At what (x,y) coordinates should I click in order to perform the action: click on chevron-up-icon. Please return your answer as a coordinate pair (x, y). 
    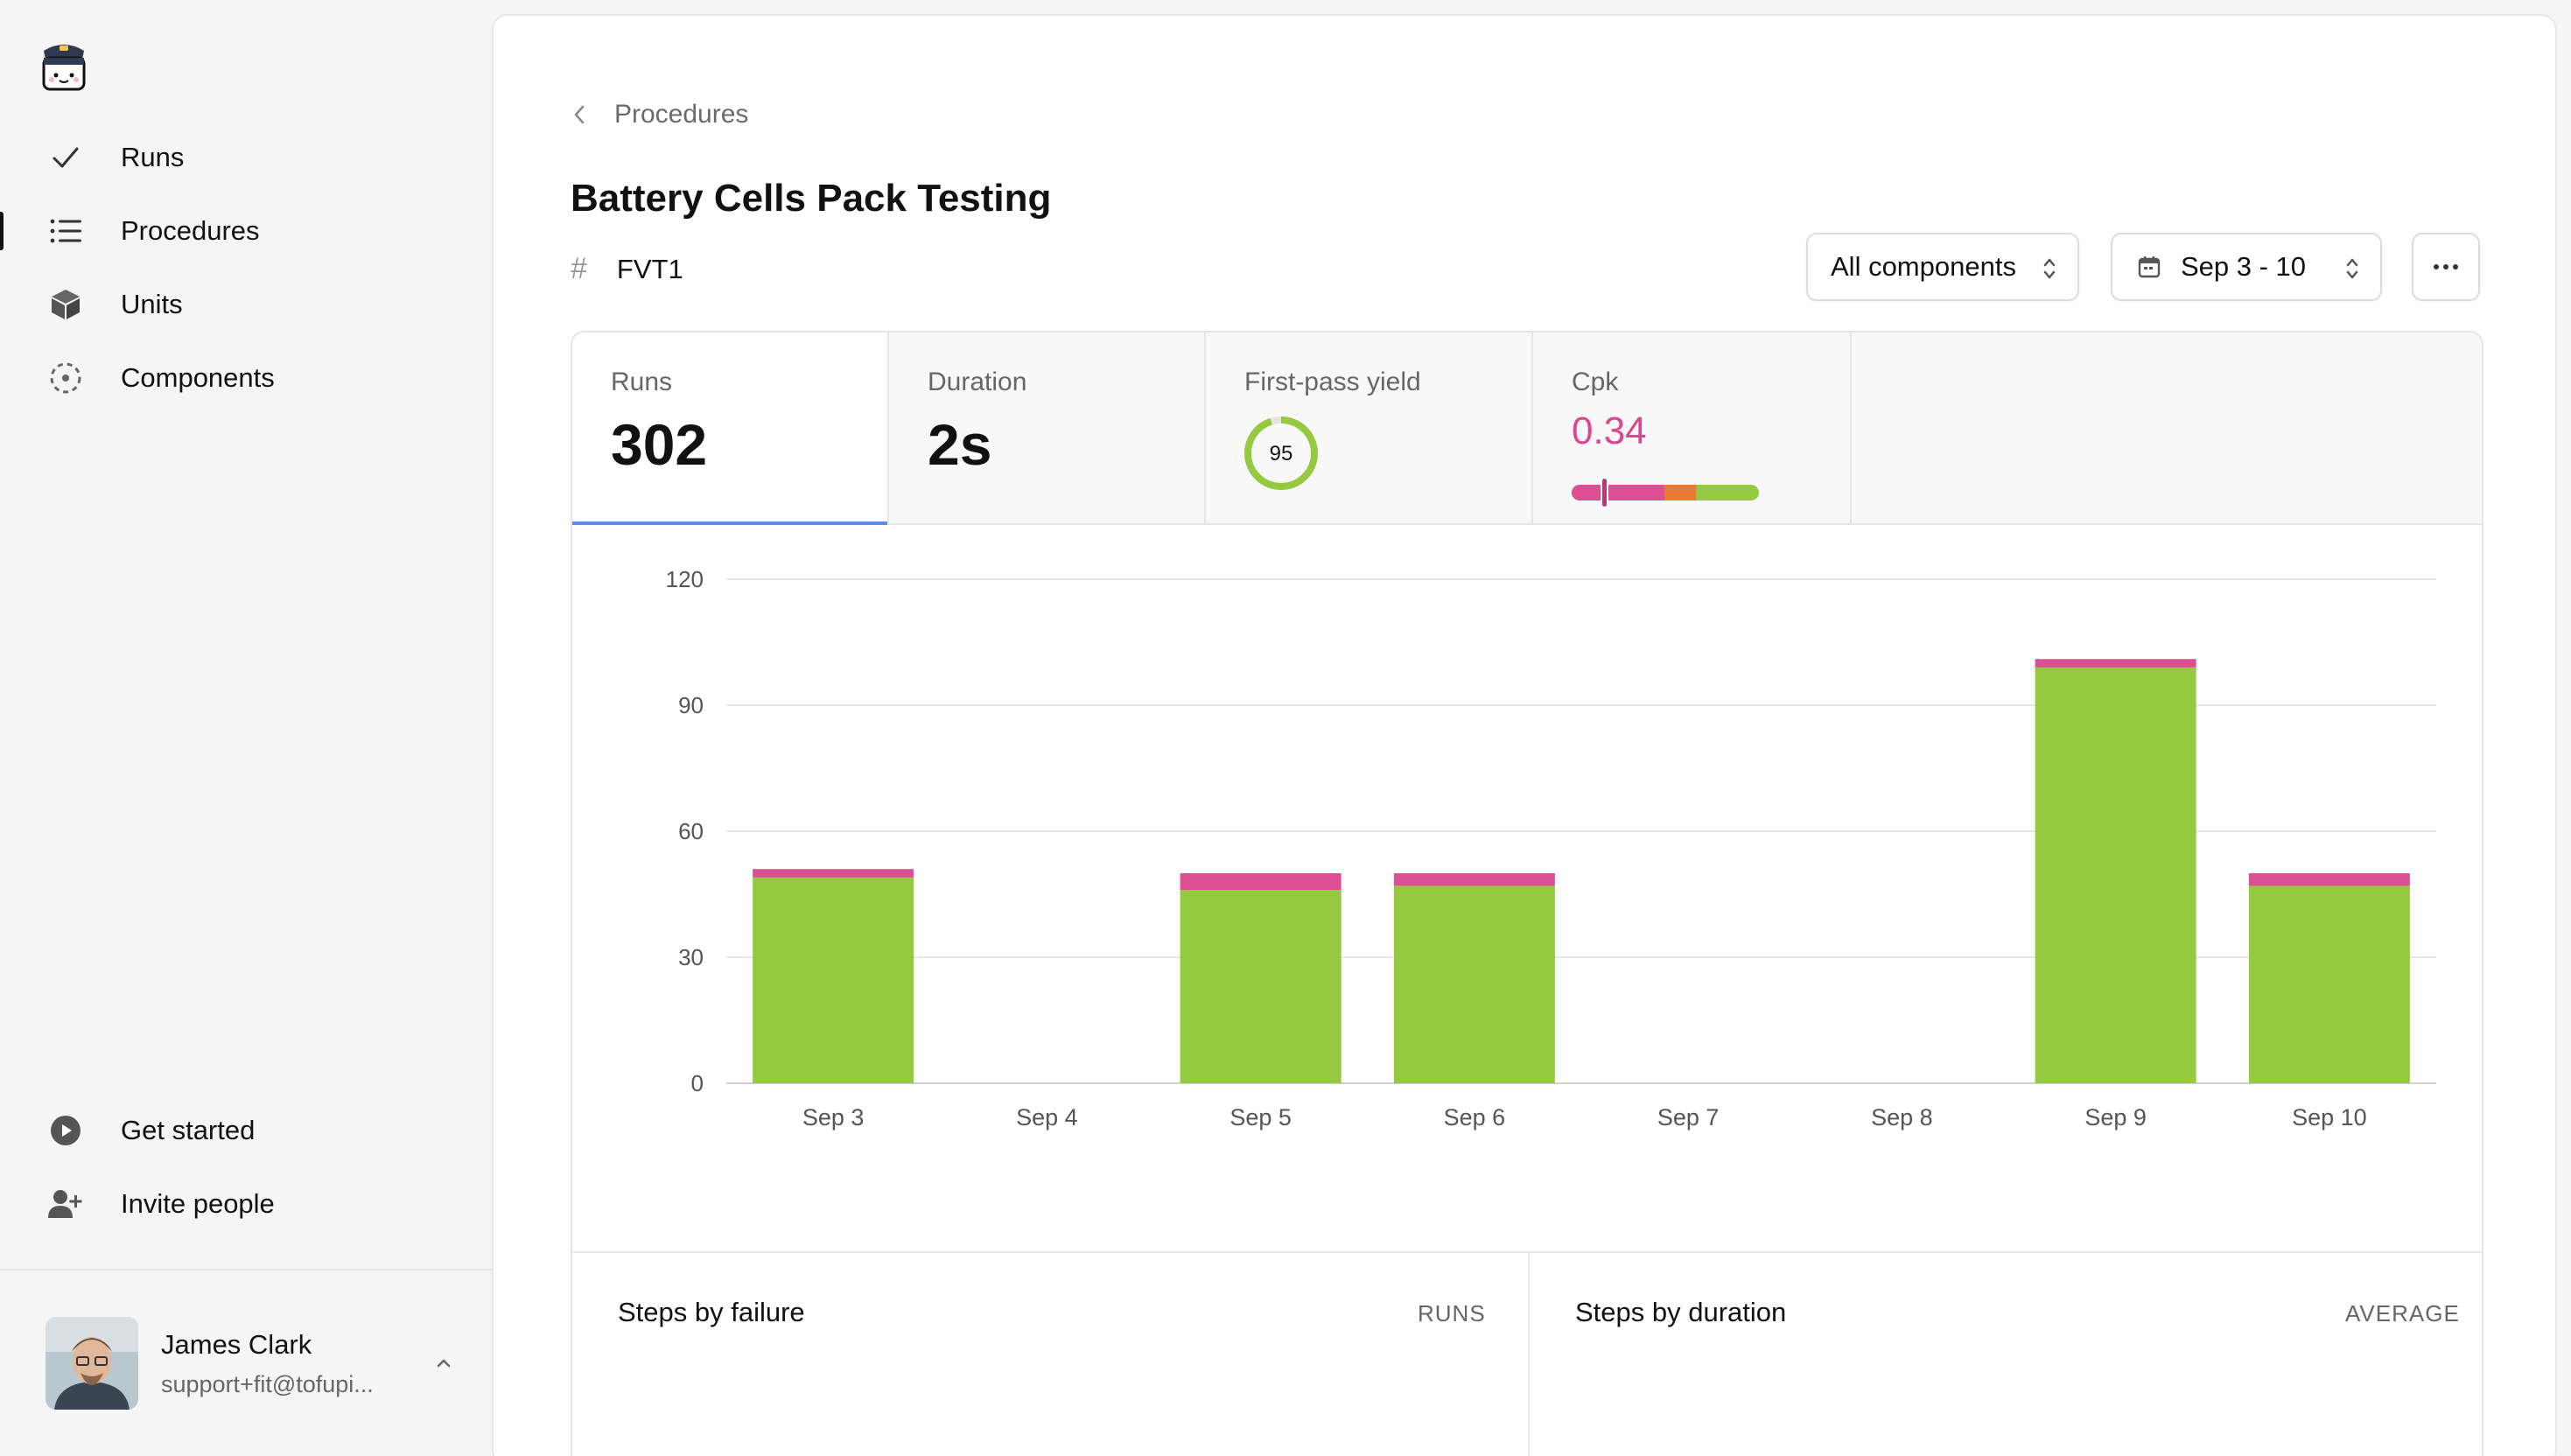
    Looking at the image, I should click on (444, 1363).